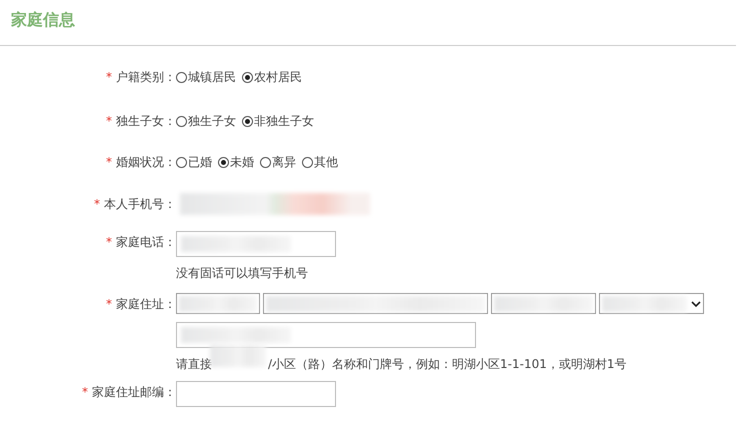 This screenshot has width=750, height=432. What do you see at coordinates (140, 204) in the screenshot?
I see `field-label: 本人手机号：` at bounding box center [140, 204].